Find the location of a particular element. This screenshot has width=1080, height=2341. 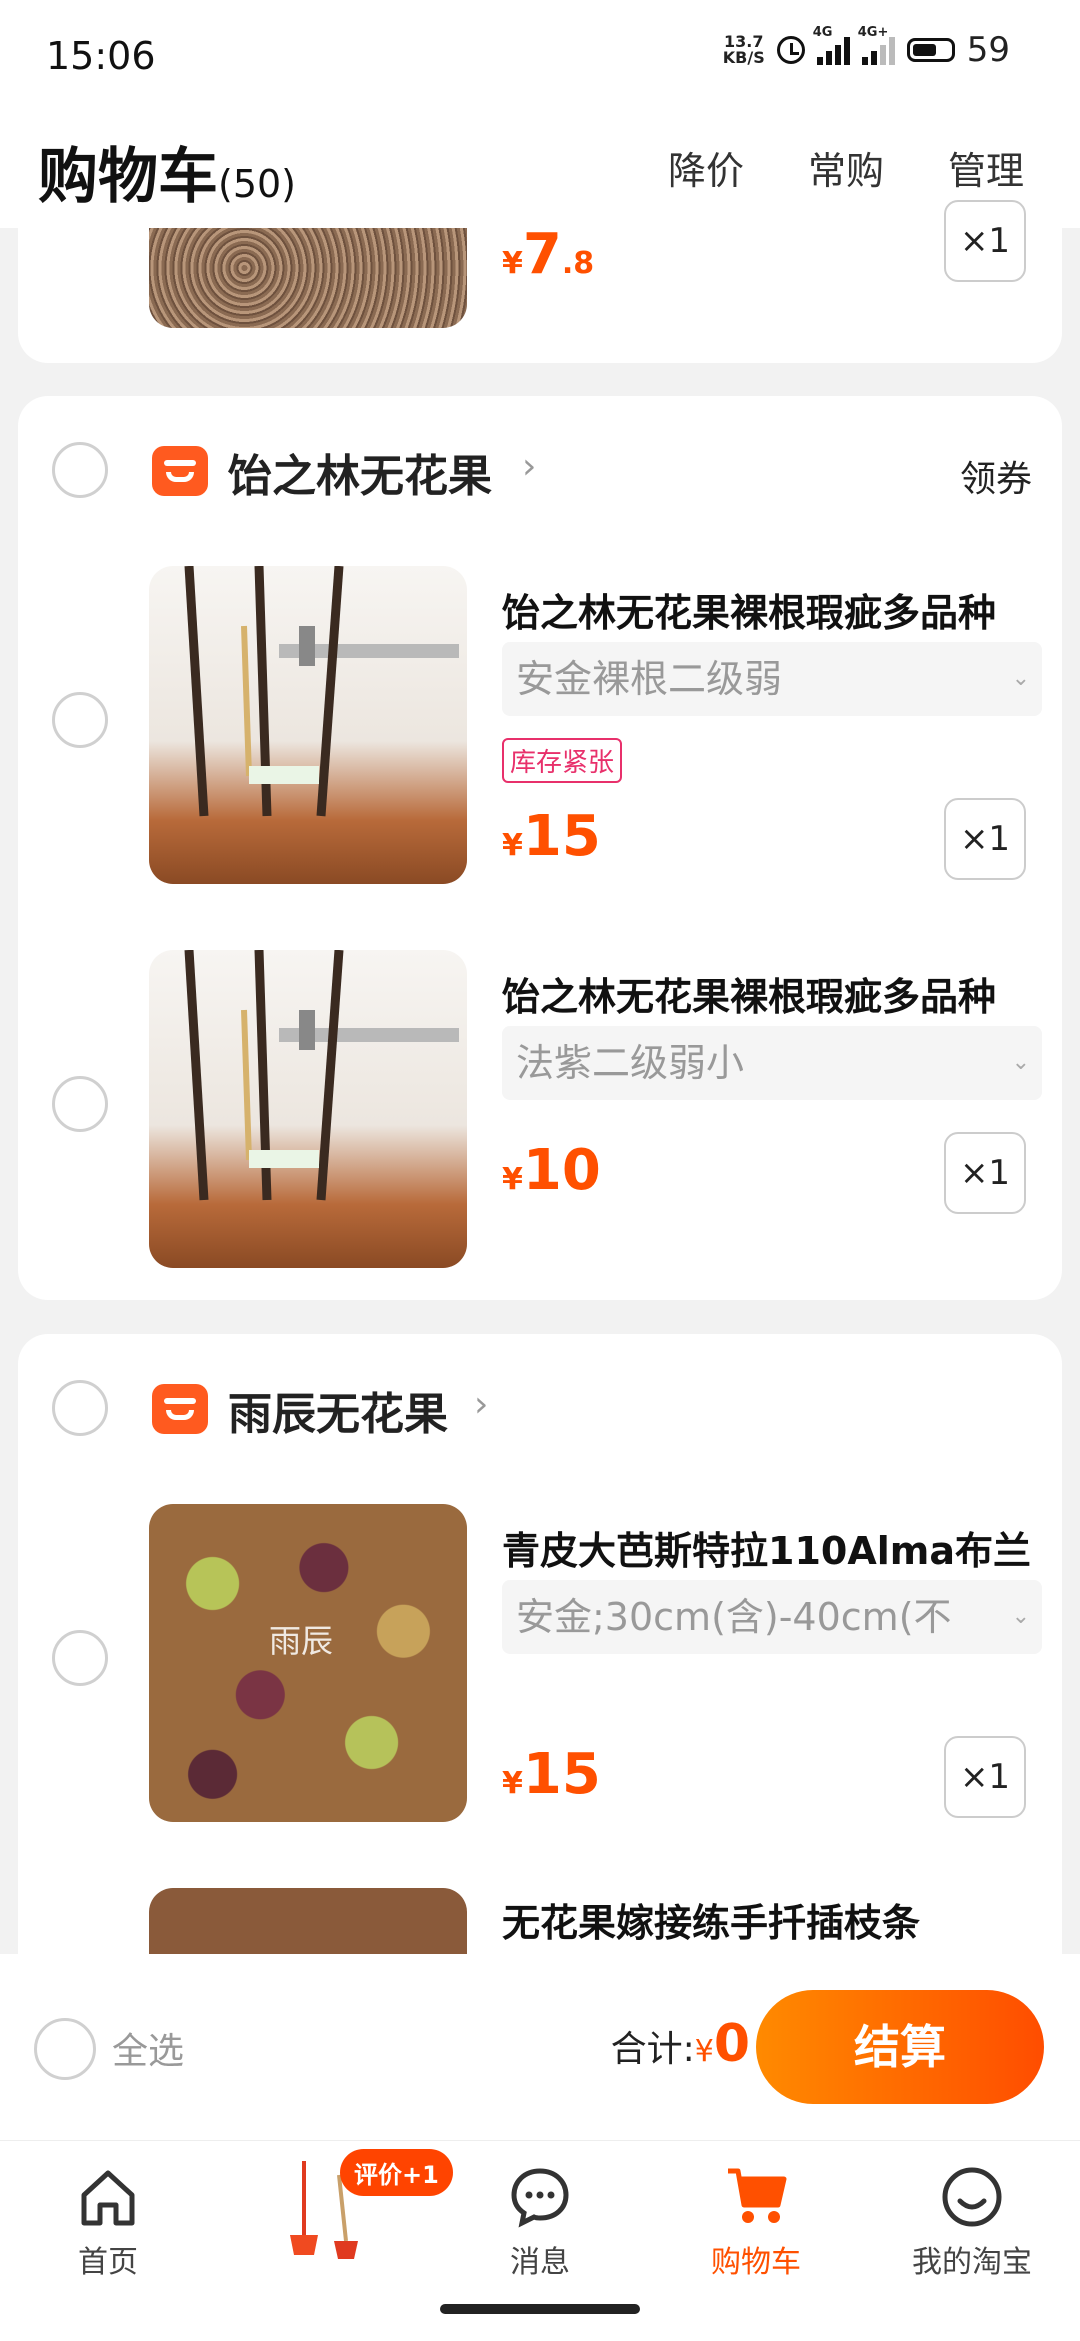

sku-selector: 安金;30cm(含)-40cm(不 ⌄ is located at coordinates (772, 1617).